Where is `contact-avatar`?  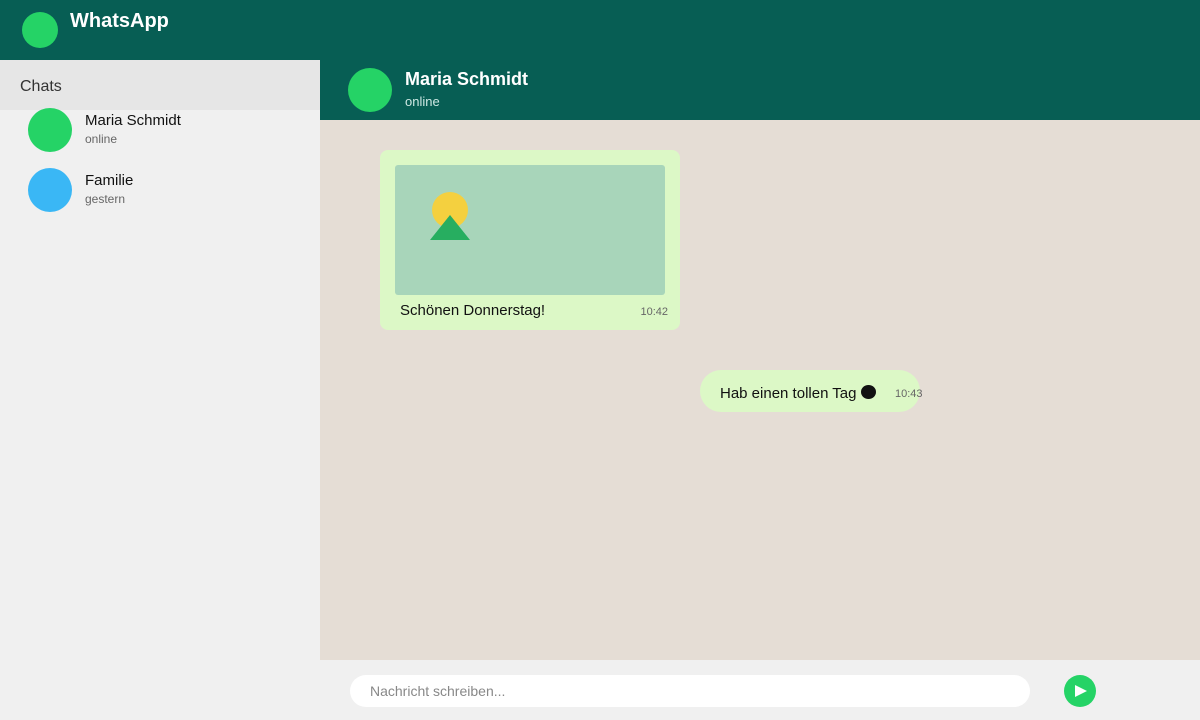
contact-avatar is located at coordinates (370, 90).